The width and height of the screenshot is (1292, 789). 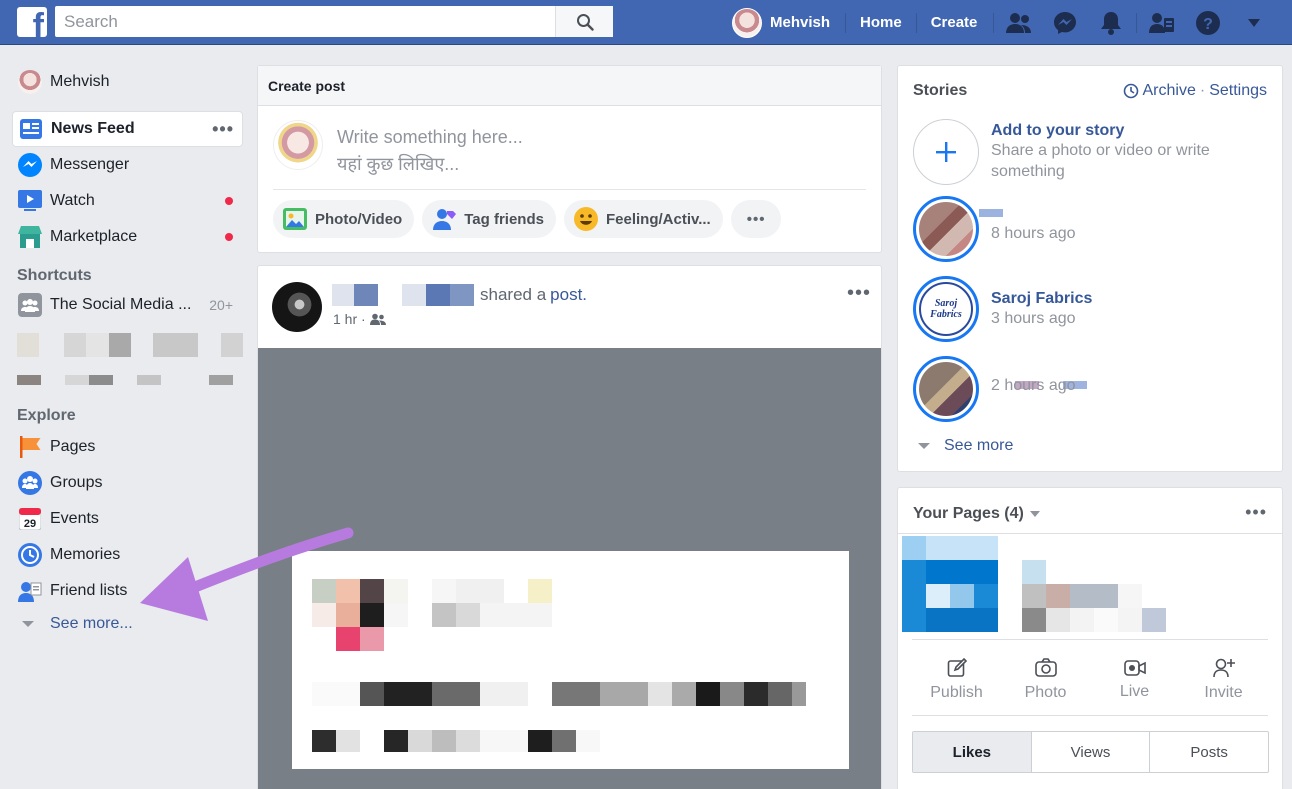 What do you see at coordinates (221, 305) in the screenshot?
I see `shortcut-count: 20+` at bounding box center [221, 305].